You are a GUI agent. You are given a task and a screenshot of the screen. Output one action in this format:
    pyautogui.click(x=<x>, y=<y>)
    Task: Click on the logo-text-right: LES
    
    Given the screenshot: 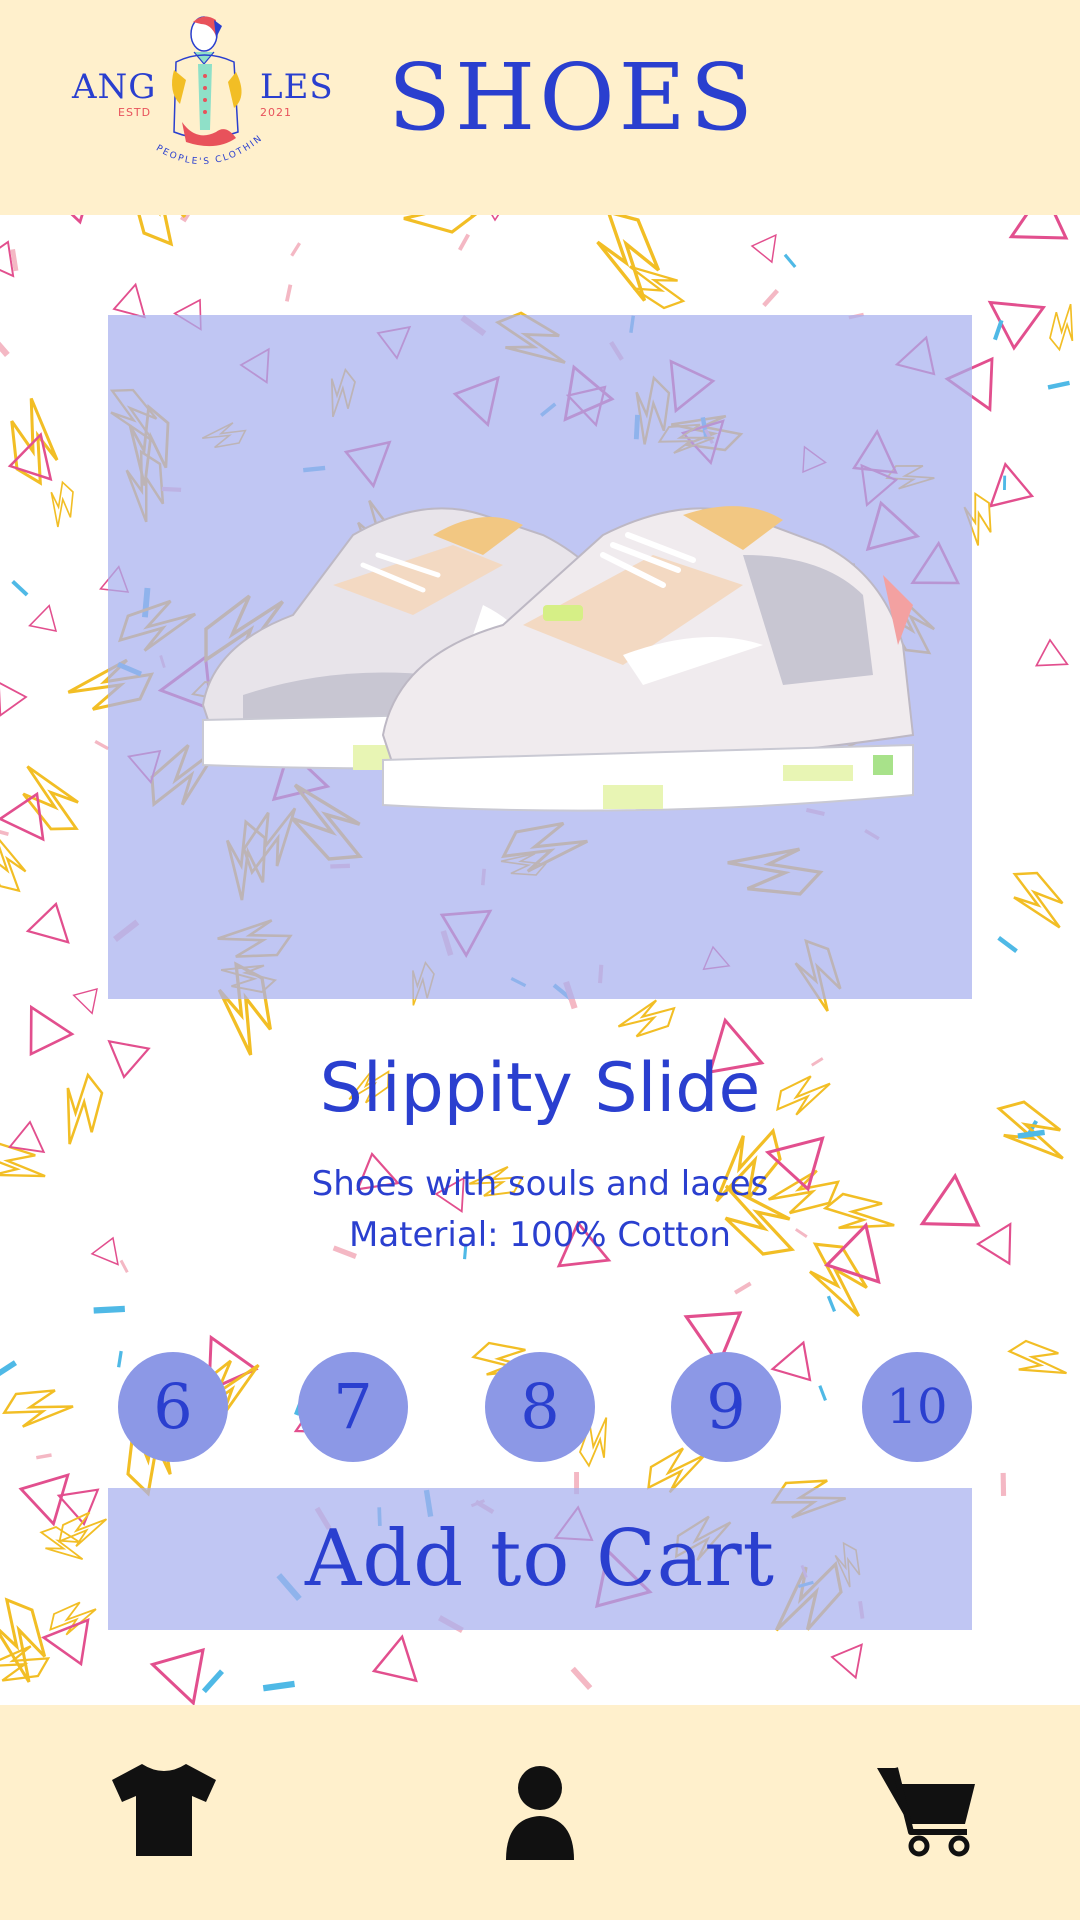 What is the action you would take?
    pyautogui.click(x=297, y=87)
    